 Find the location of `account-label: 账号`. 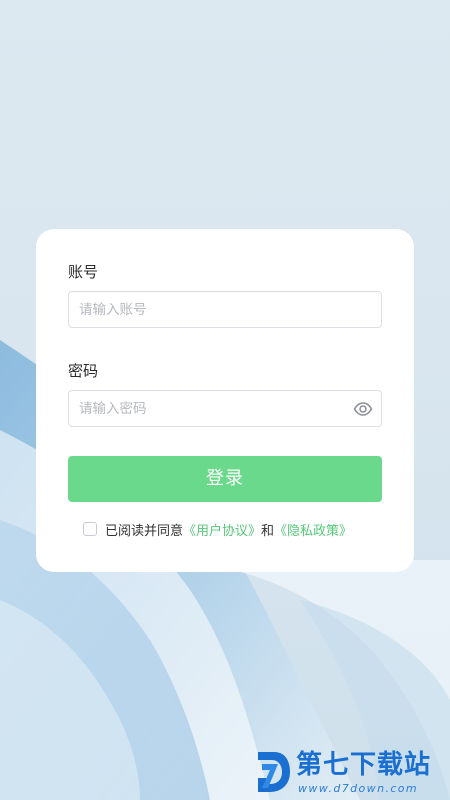

account-label: 账号 is located at coordinates (83, 272).